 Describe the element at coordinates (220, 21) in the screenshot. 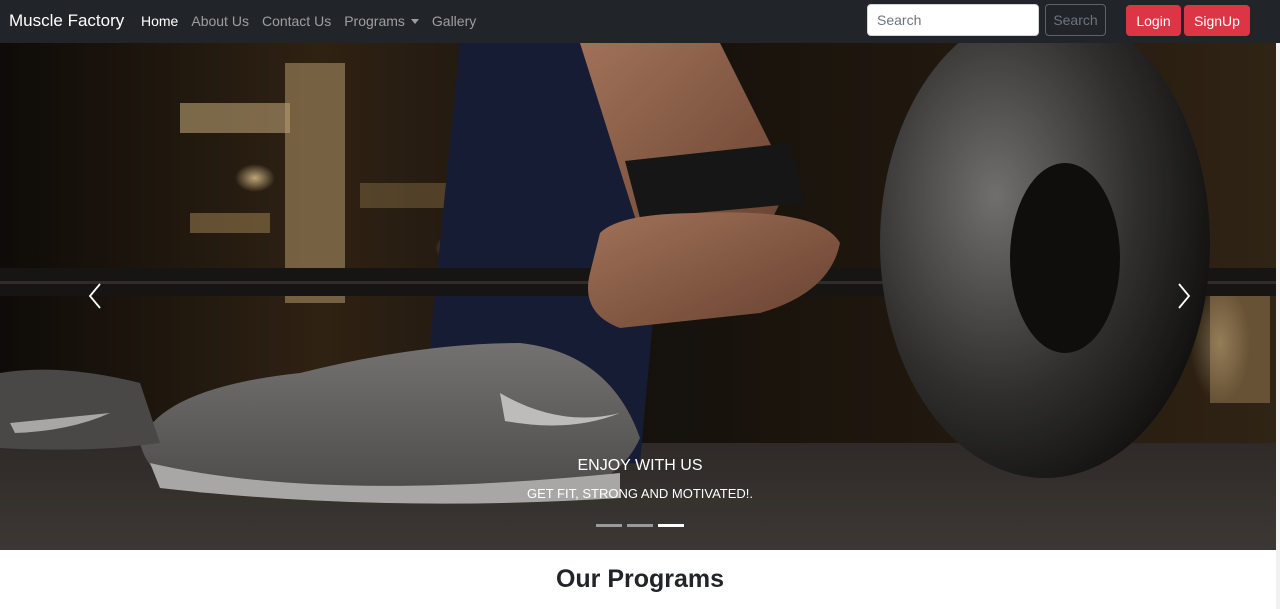

I see `nav-link-about-us: About Us` at that location.